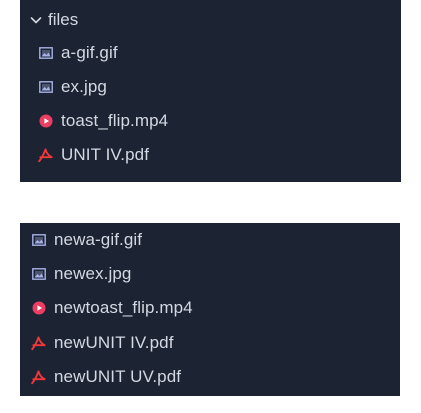 This screenshot has width=421, height=413. I want to click on folder-label: files, so click(63, 19).